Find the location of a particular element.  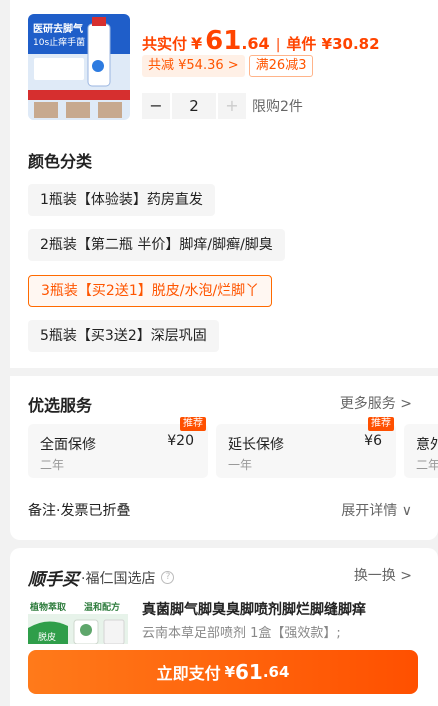

pay-label: 立即支付 is located at coordinates (188, 673).